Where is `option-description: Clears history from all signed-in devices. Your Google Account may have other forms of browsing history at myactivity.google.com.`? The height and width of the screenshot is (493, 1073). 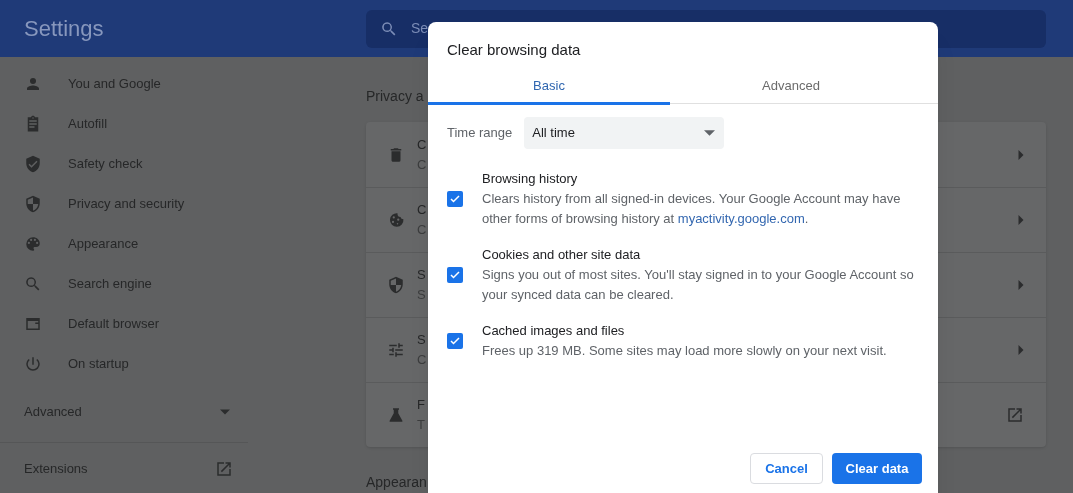 option-description: Clears history from all signed-in devices. Your Google Account may have other forms of browsing history at myactivity.google.com. is located at coordinates (692, 208).